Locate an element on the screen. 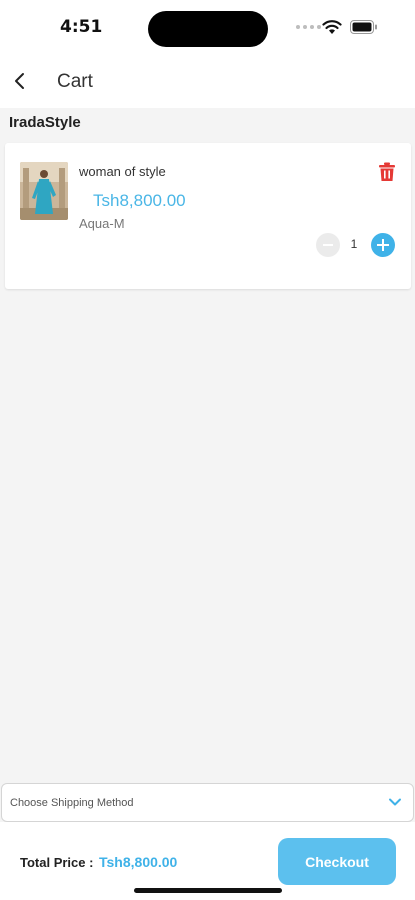 The width and height of the screenshot is (415, 900). page-title: Cart is located at coordinates (75, 81).